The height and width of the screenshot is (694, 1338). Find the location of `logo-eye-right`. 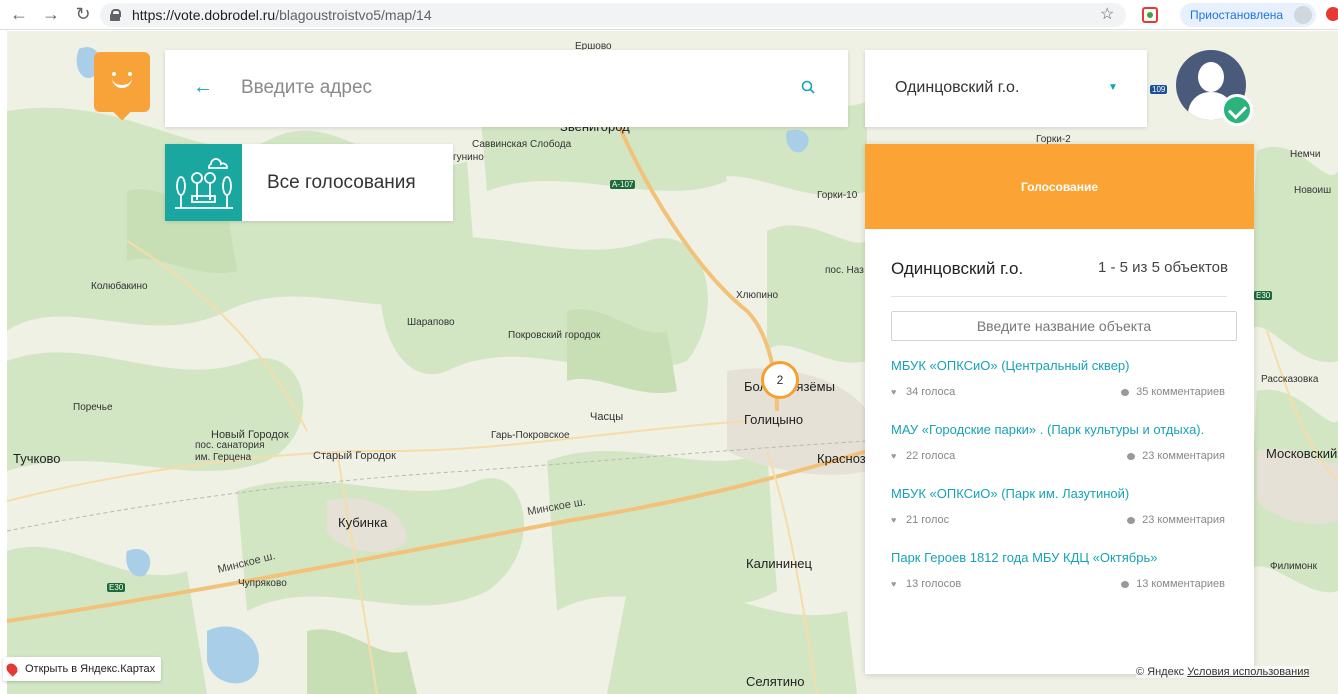

logo-eye-right is located at coordinates (130, 74).